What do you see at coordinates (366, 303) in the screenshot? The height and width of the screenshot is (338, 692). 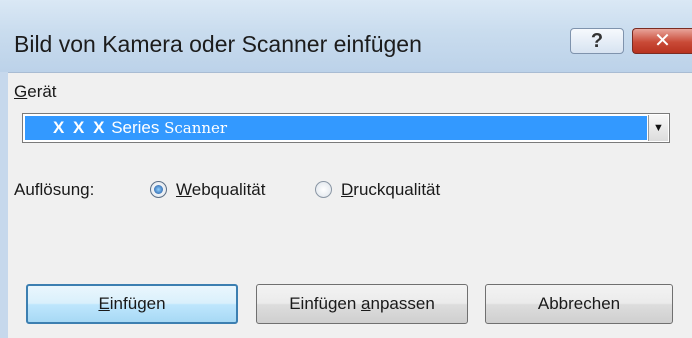 I see `insert-custom-accel: a` at bounding box center [366, 303].